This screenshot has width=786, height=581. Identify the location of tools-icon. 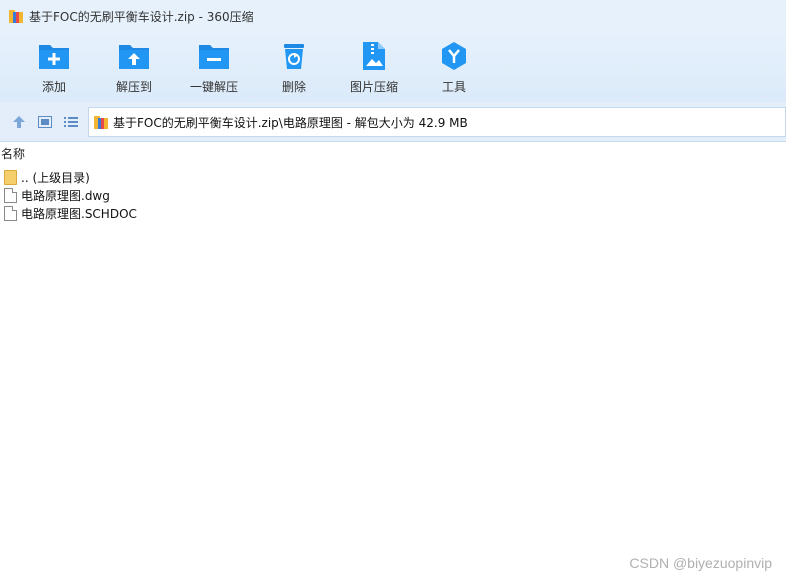
(454, 56).